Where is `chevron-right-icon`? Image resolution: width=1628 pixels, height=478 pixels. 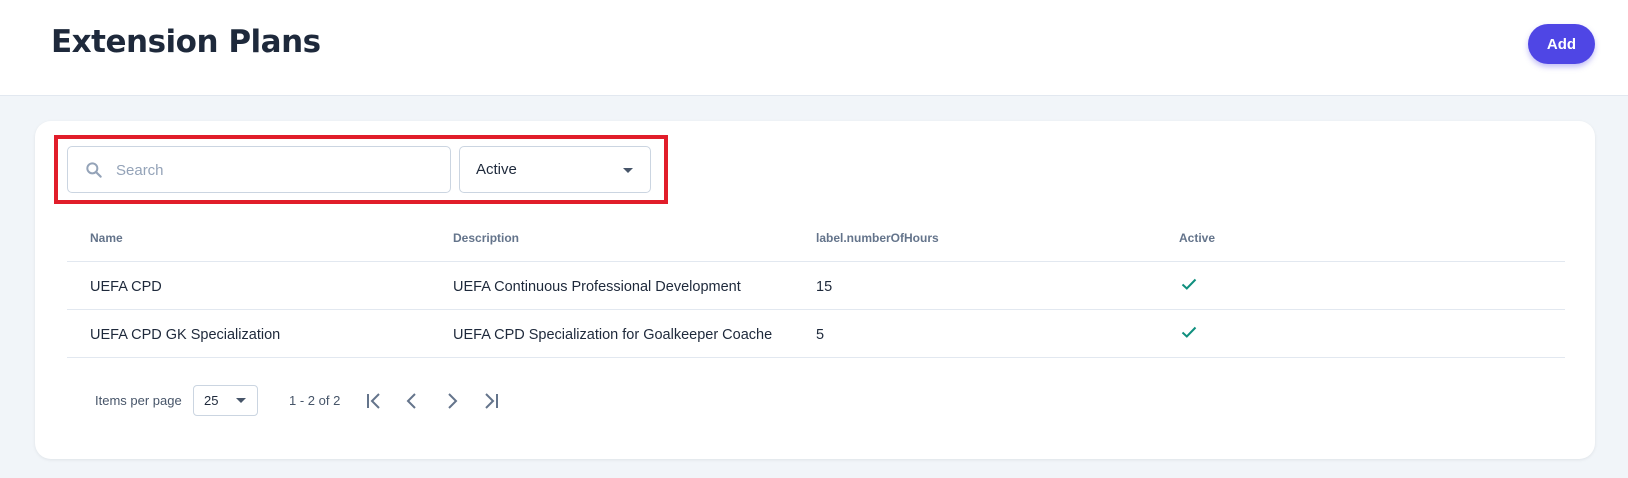
chevron-right-icon is located at coordinates (453, 401).